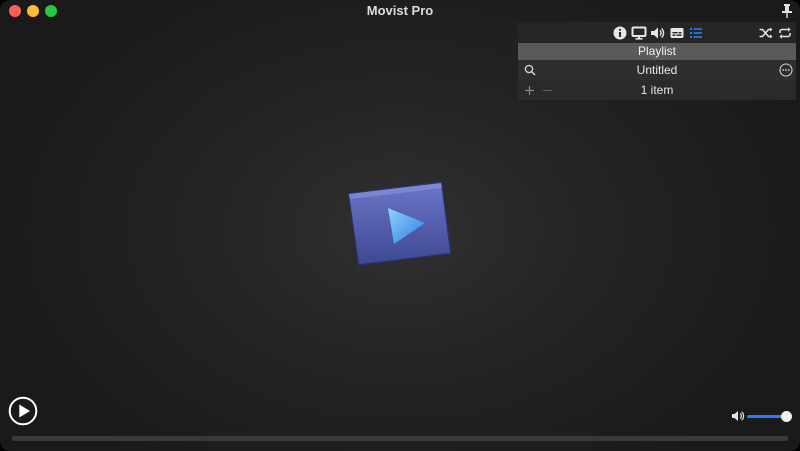 The image size is (800, 451). What do you see at coordinates (639, 33) in the screenshot?
I see `display-icon` at bounding box center [639, 33].